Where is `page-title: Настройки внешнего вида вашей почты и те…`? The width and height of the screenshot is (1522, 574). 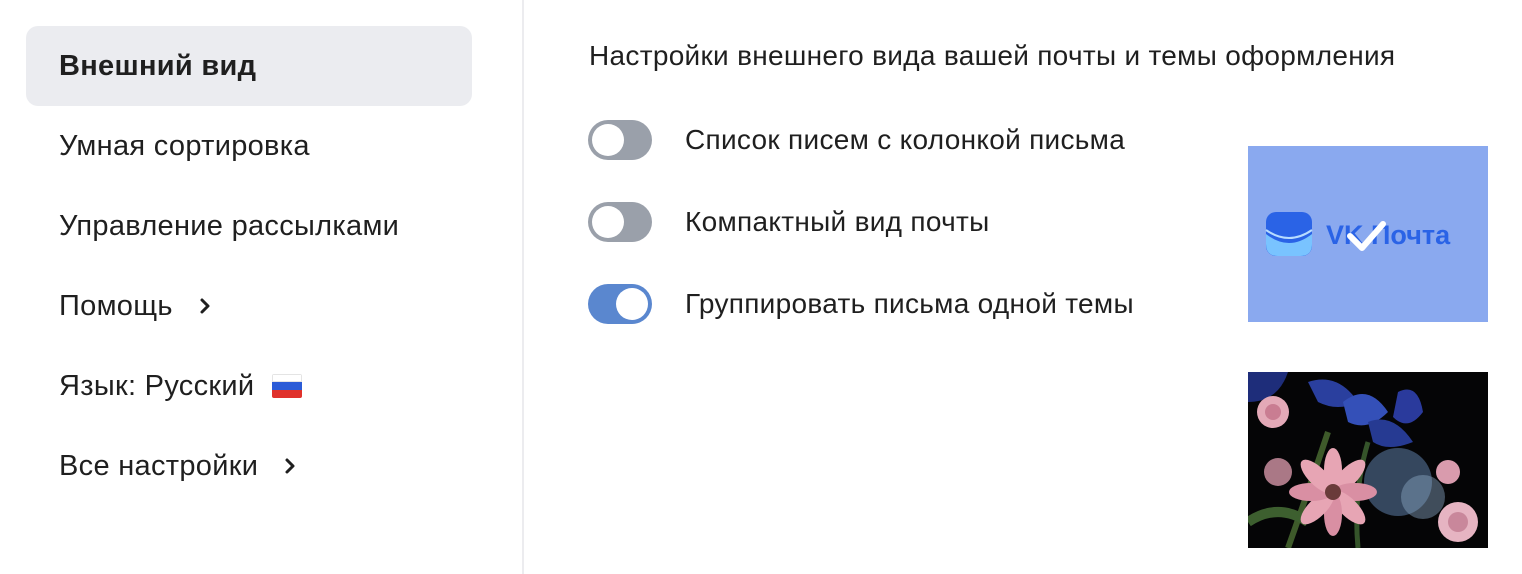 page-title: Настройки внешнего вида вашей почты и те… is located at coordinates (992, 55).